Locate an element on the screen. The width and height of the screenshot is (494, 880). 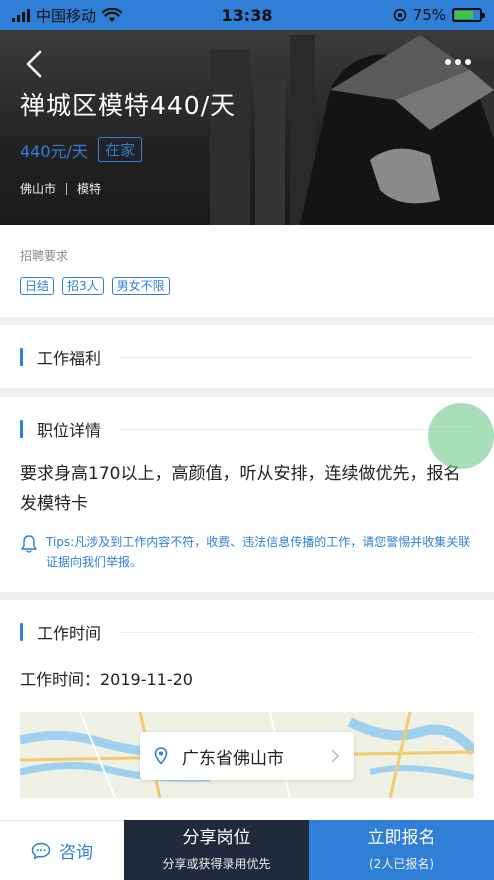
work-date: 工作时间：2019-11-20 is located at coordinates (106, 679).